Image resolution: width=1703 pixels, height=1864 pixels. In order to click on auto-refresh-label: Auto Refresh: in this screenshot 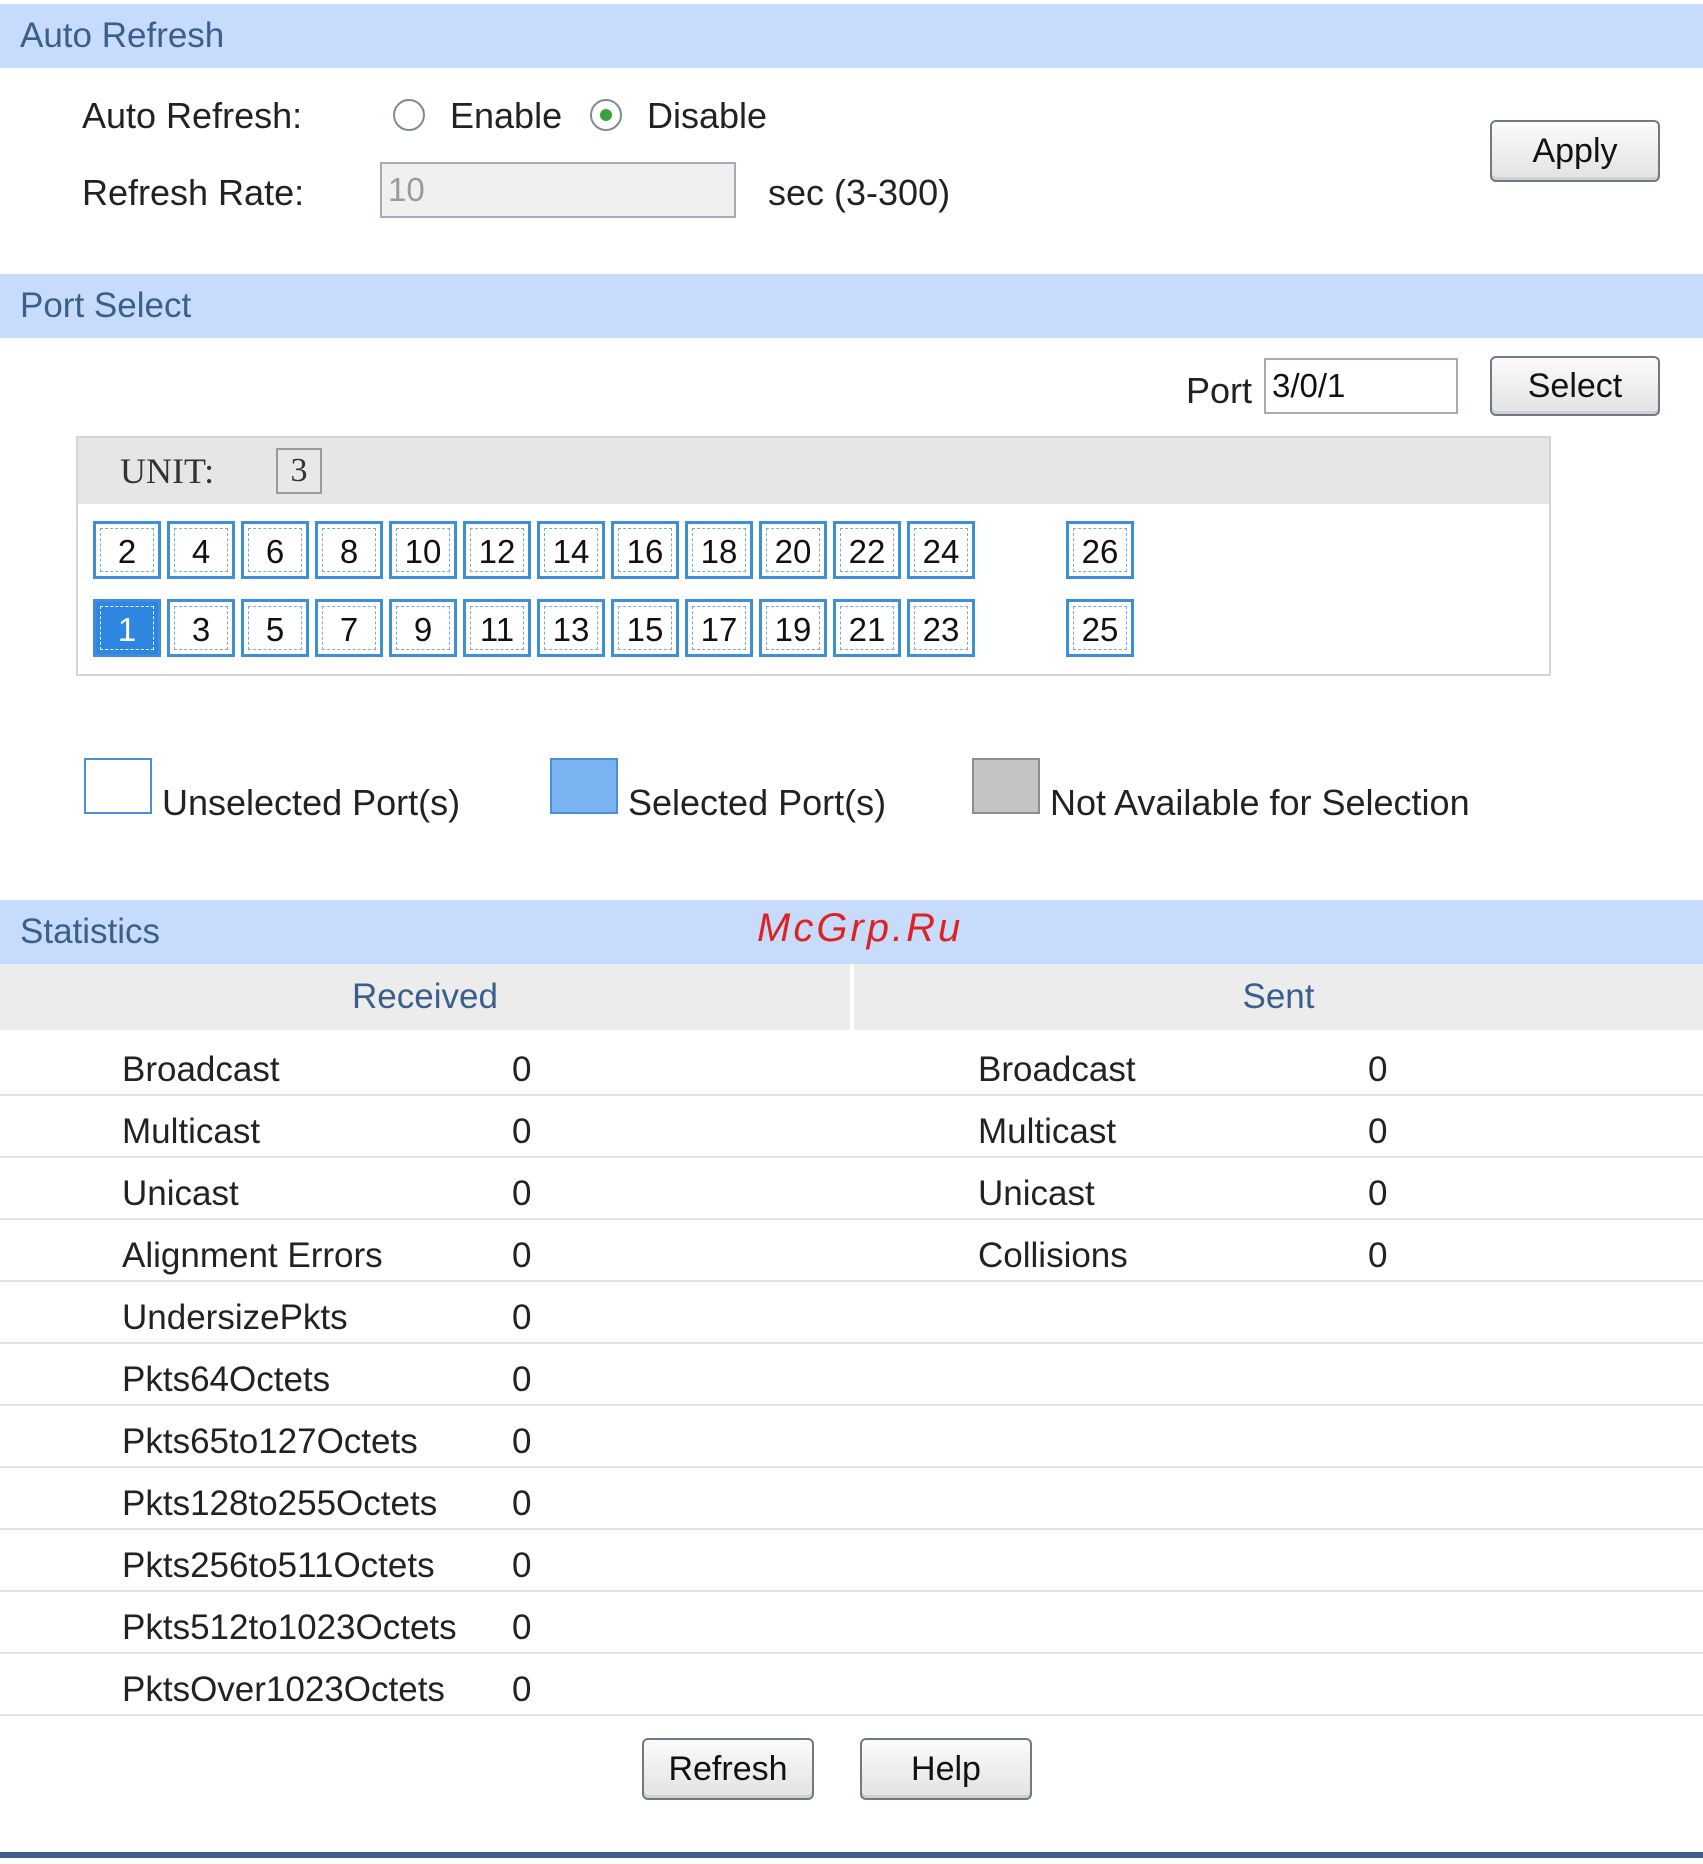, I will do `click(192, 115)`.